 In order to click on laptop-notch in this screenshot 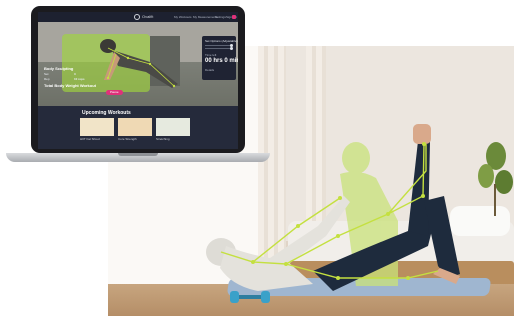, I will do `click(138, 154)`.